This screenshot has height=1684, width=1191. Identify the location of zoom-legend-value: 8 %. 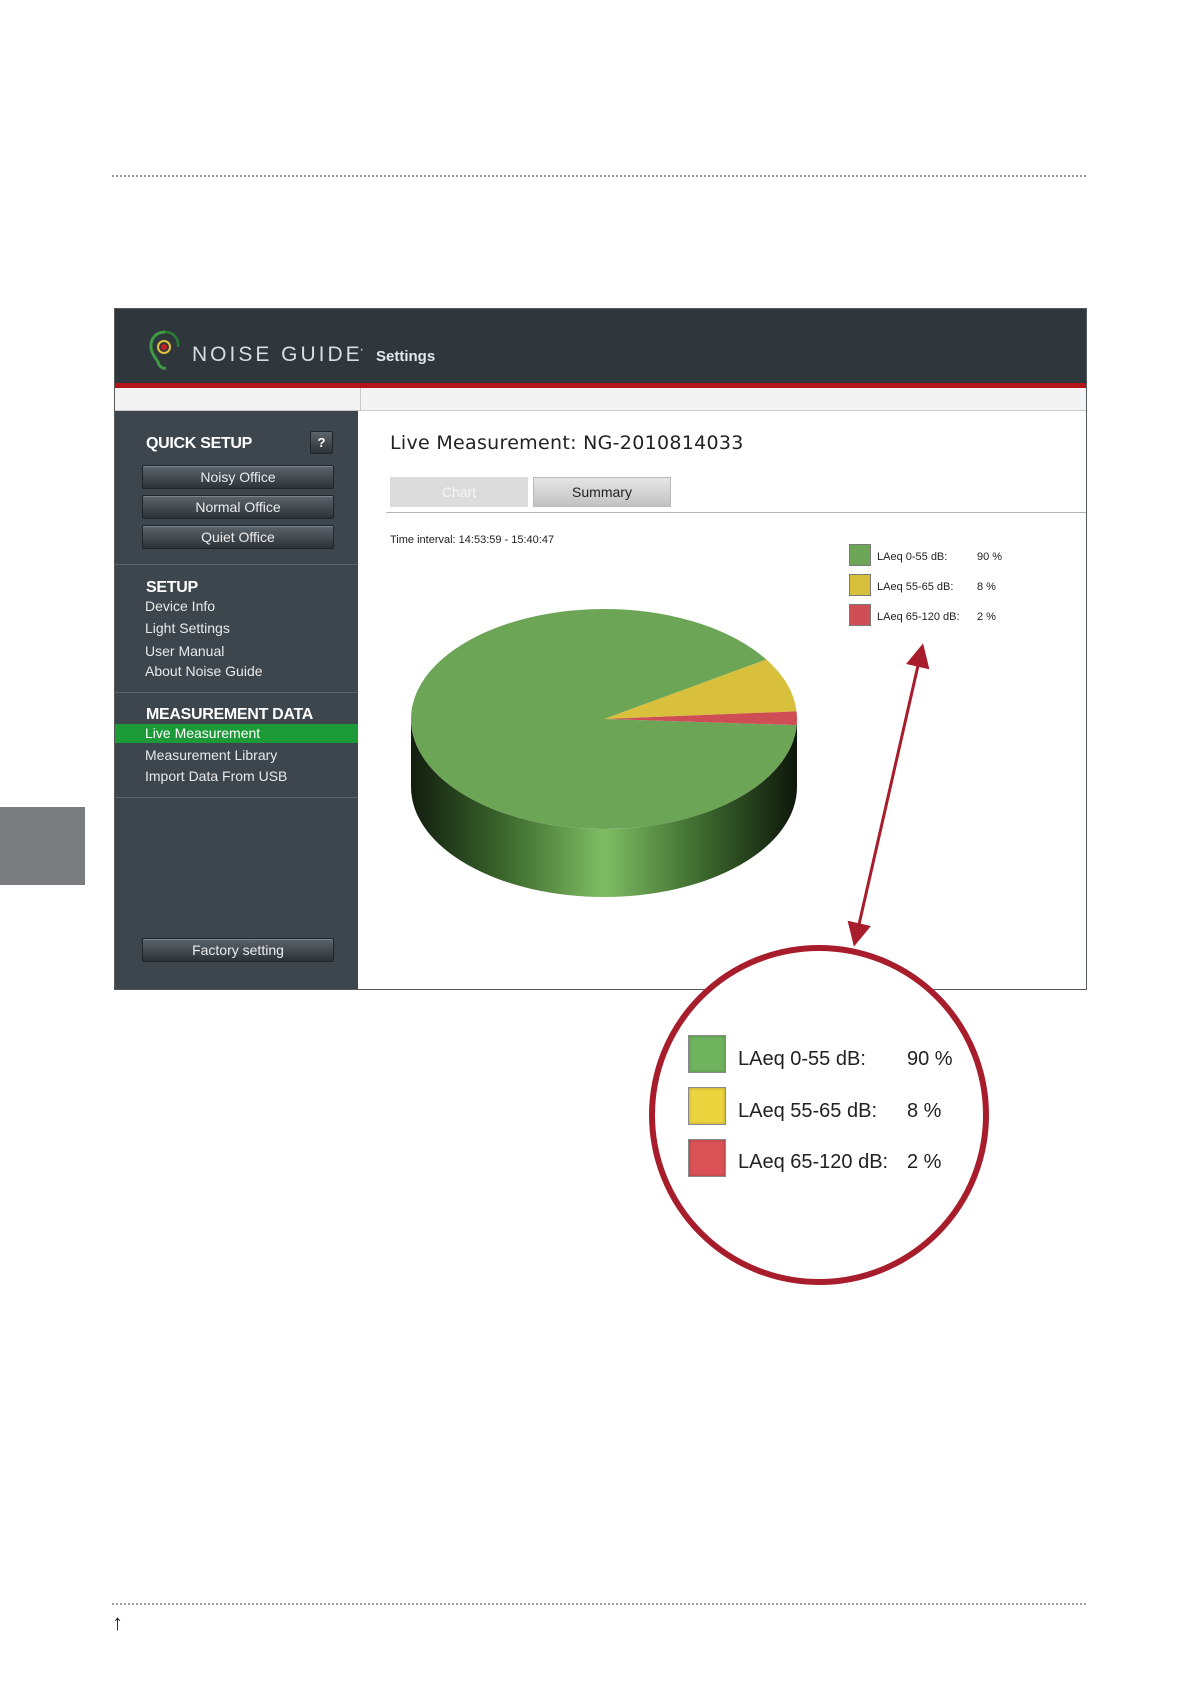
(924, 1111).